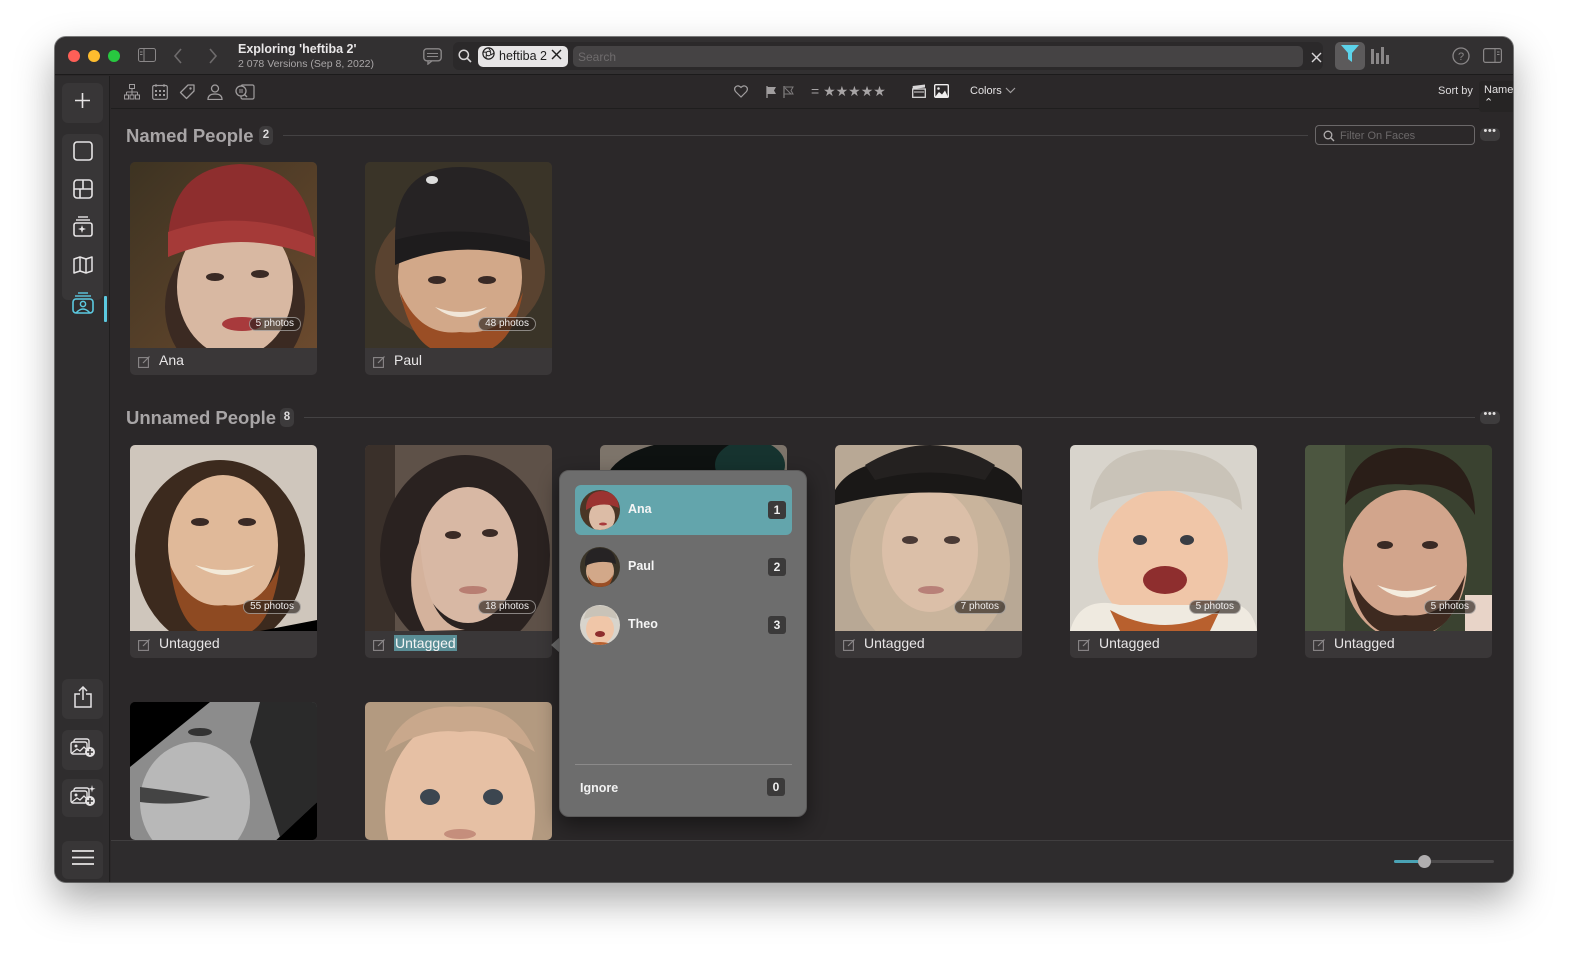 This screenshot has height=964, width=1582. I want to click on histogram-icon, so click(1380, 57).